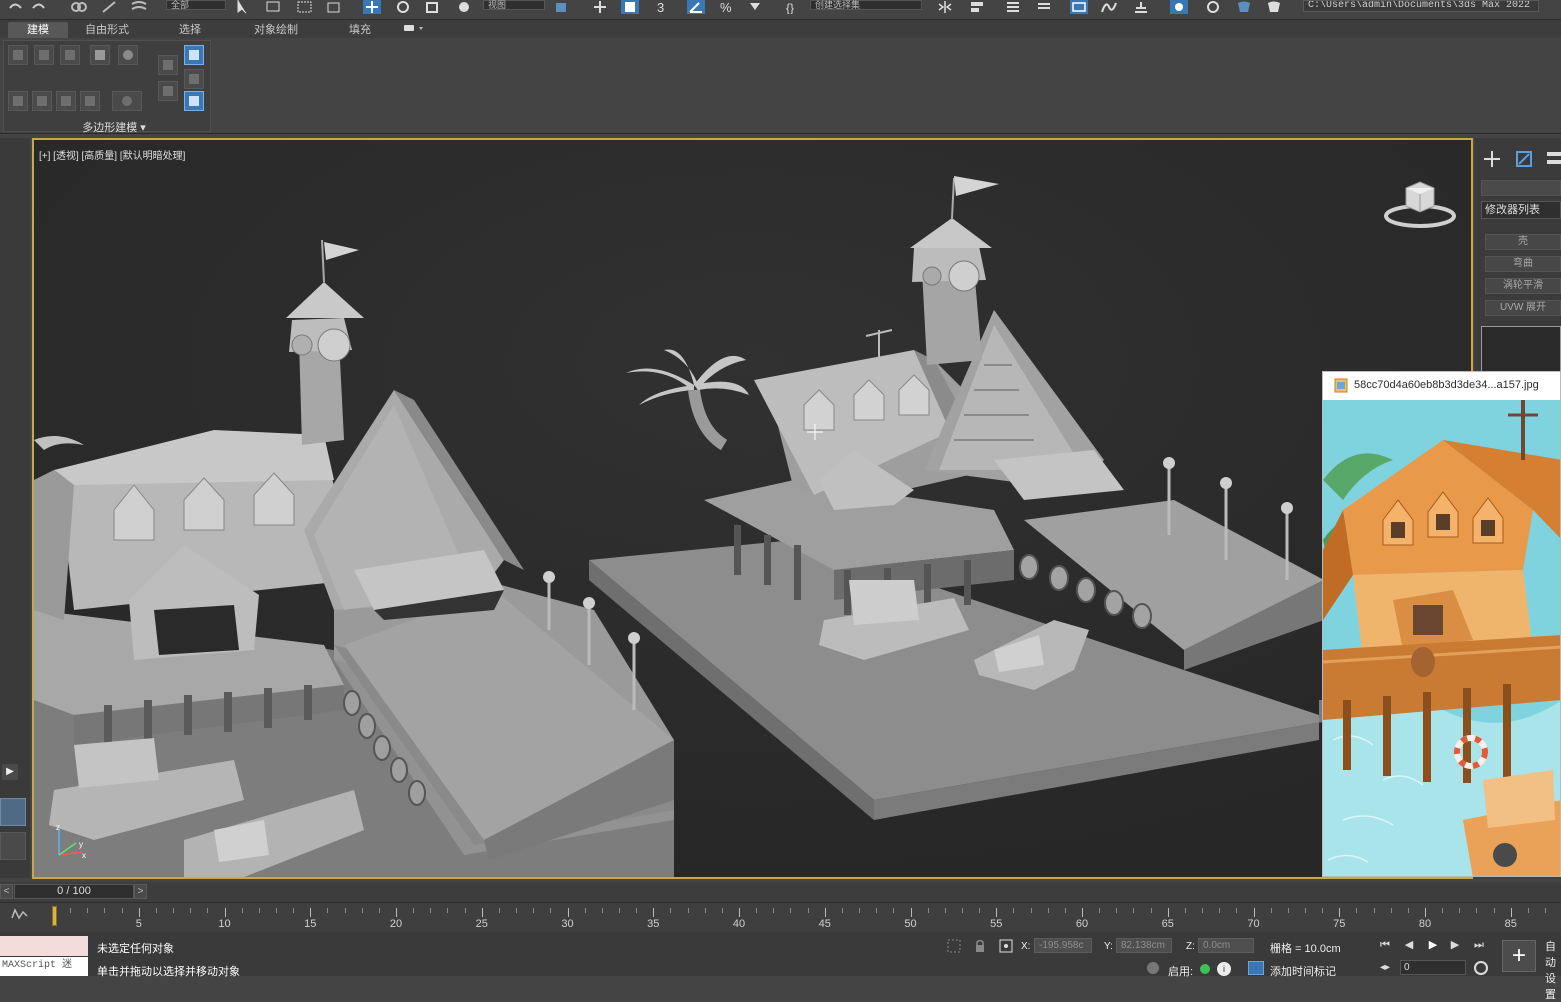  Describe the element at coordinates (1303, 971) in the screenshot. I see `add-time-tag-button: 添加时间标记` at that location.